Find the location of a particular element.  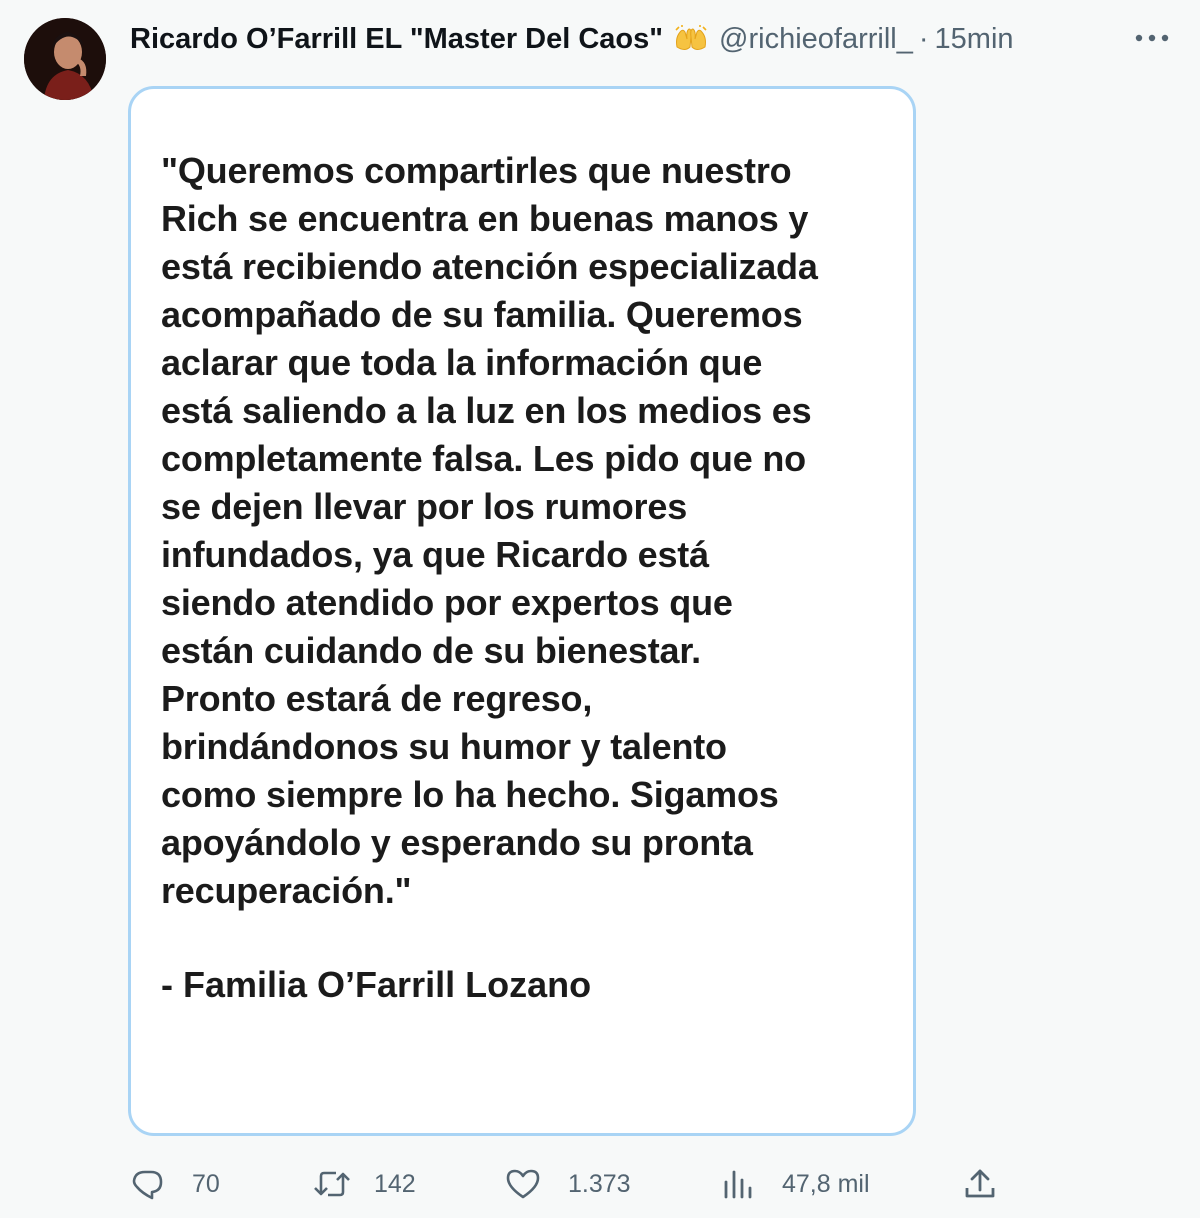

avatar-image is located at coordinates (65, 59).